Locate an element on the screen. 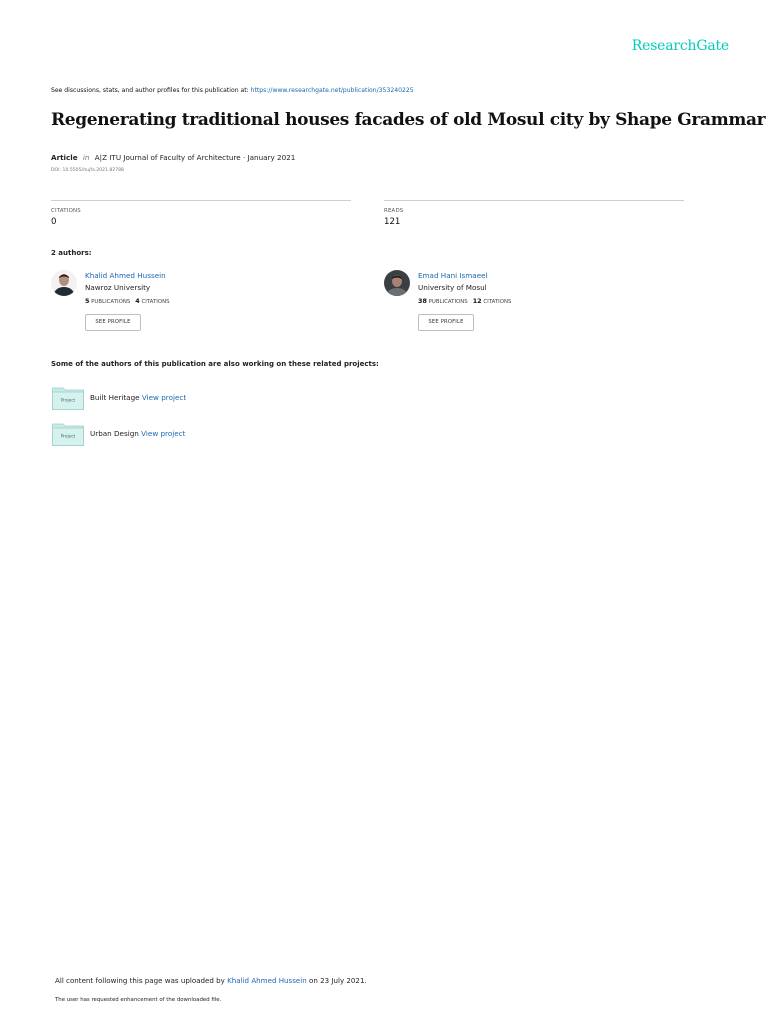  author-counts: 38 PUBLICATIONS 12 CITATIONS is located at coordinates (464, 301).